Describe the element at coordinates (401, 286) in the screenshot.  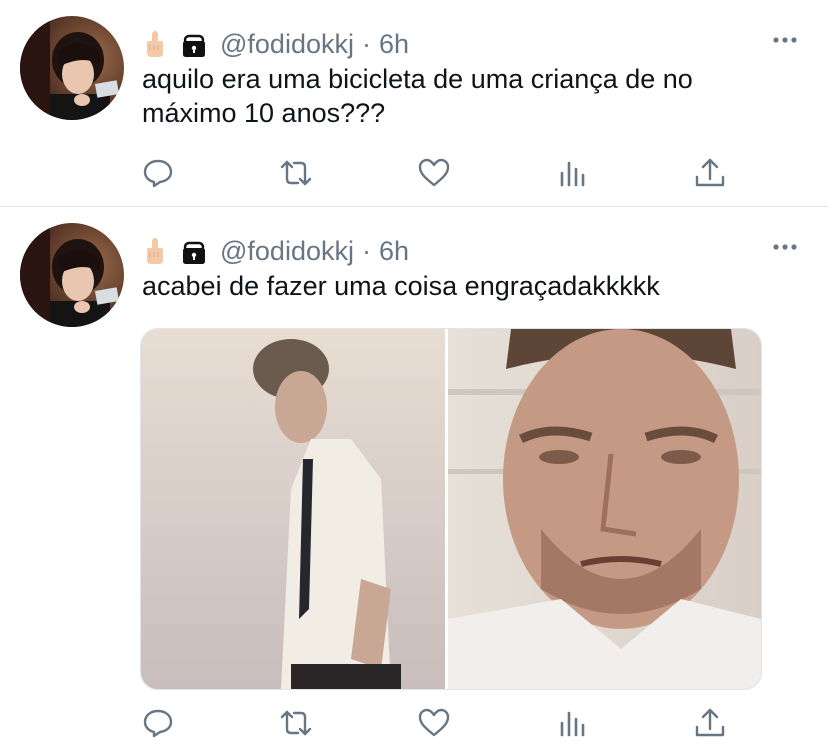
I see `tweet-text: acabei de fazer uma coisa engraçadakkkkk` at that location.